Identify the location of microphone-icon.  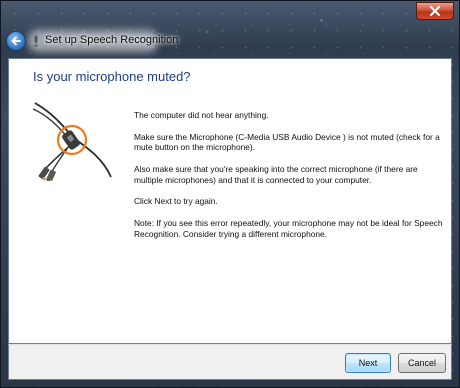
(36, 41).